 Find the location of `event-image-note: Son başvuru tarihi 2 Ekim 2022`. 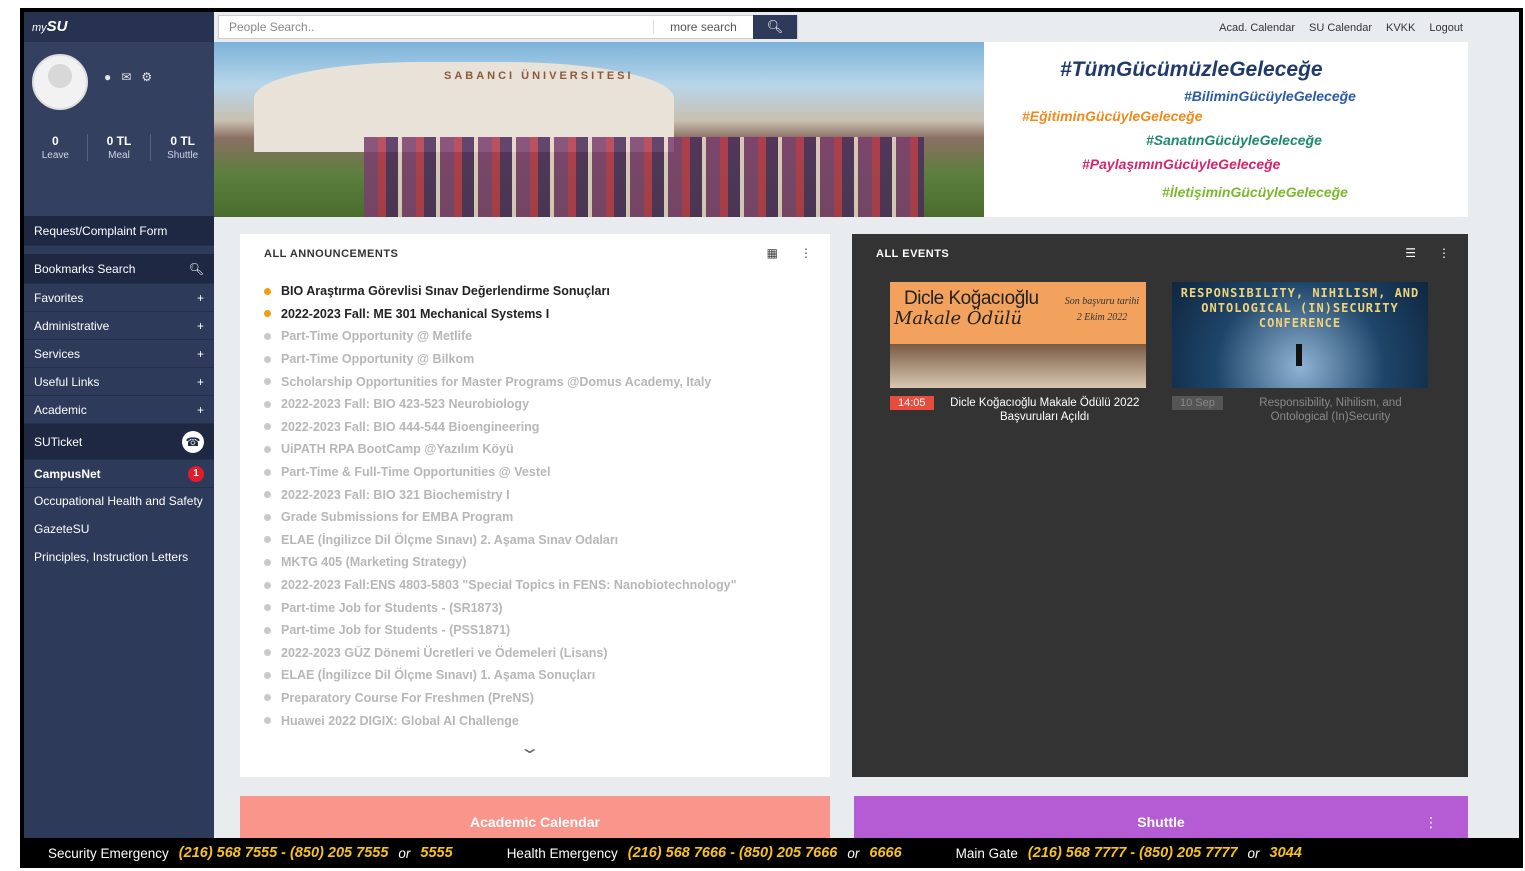

event-image-note: Son başvuru tarihi 2 Ekim 2022 is located at coordinates (1102, 309).